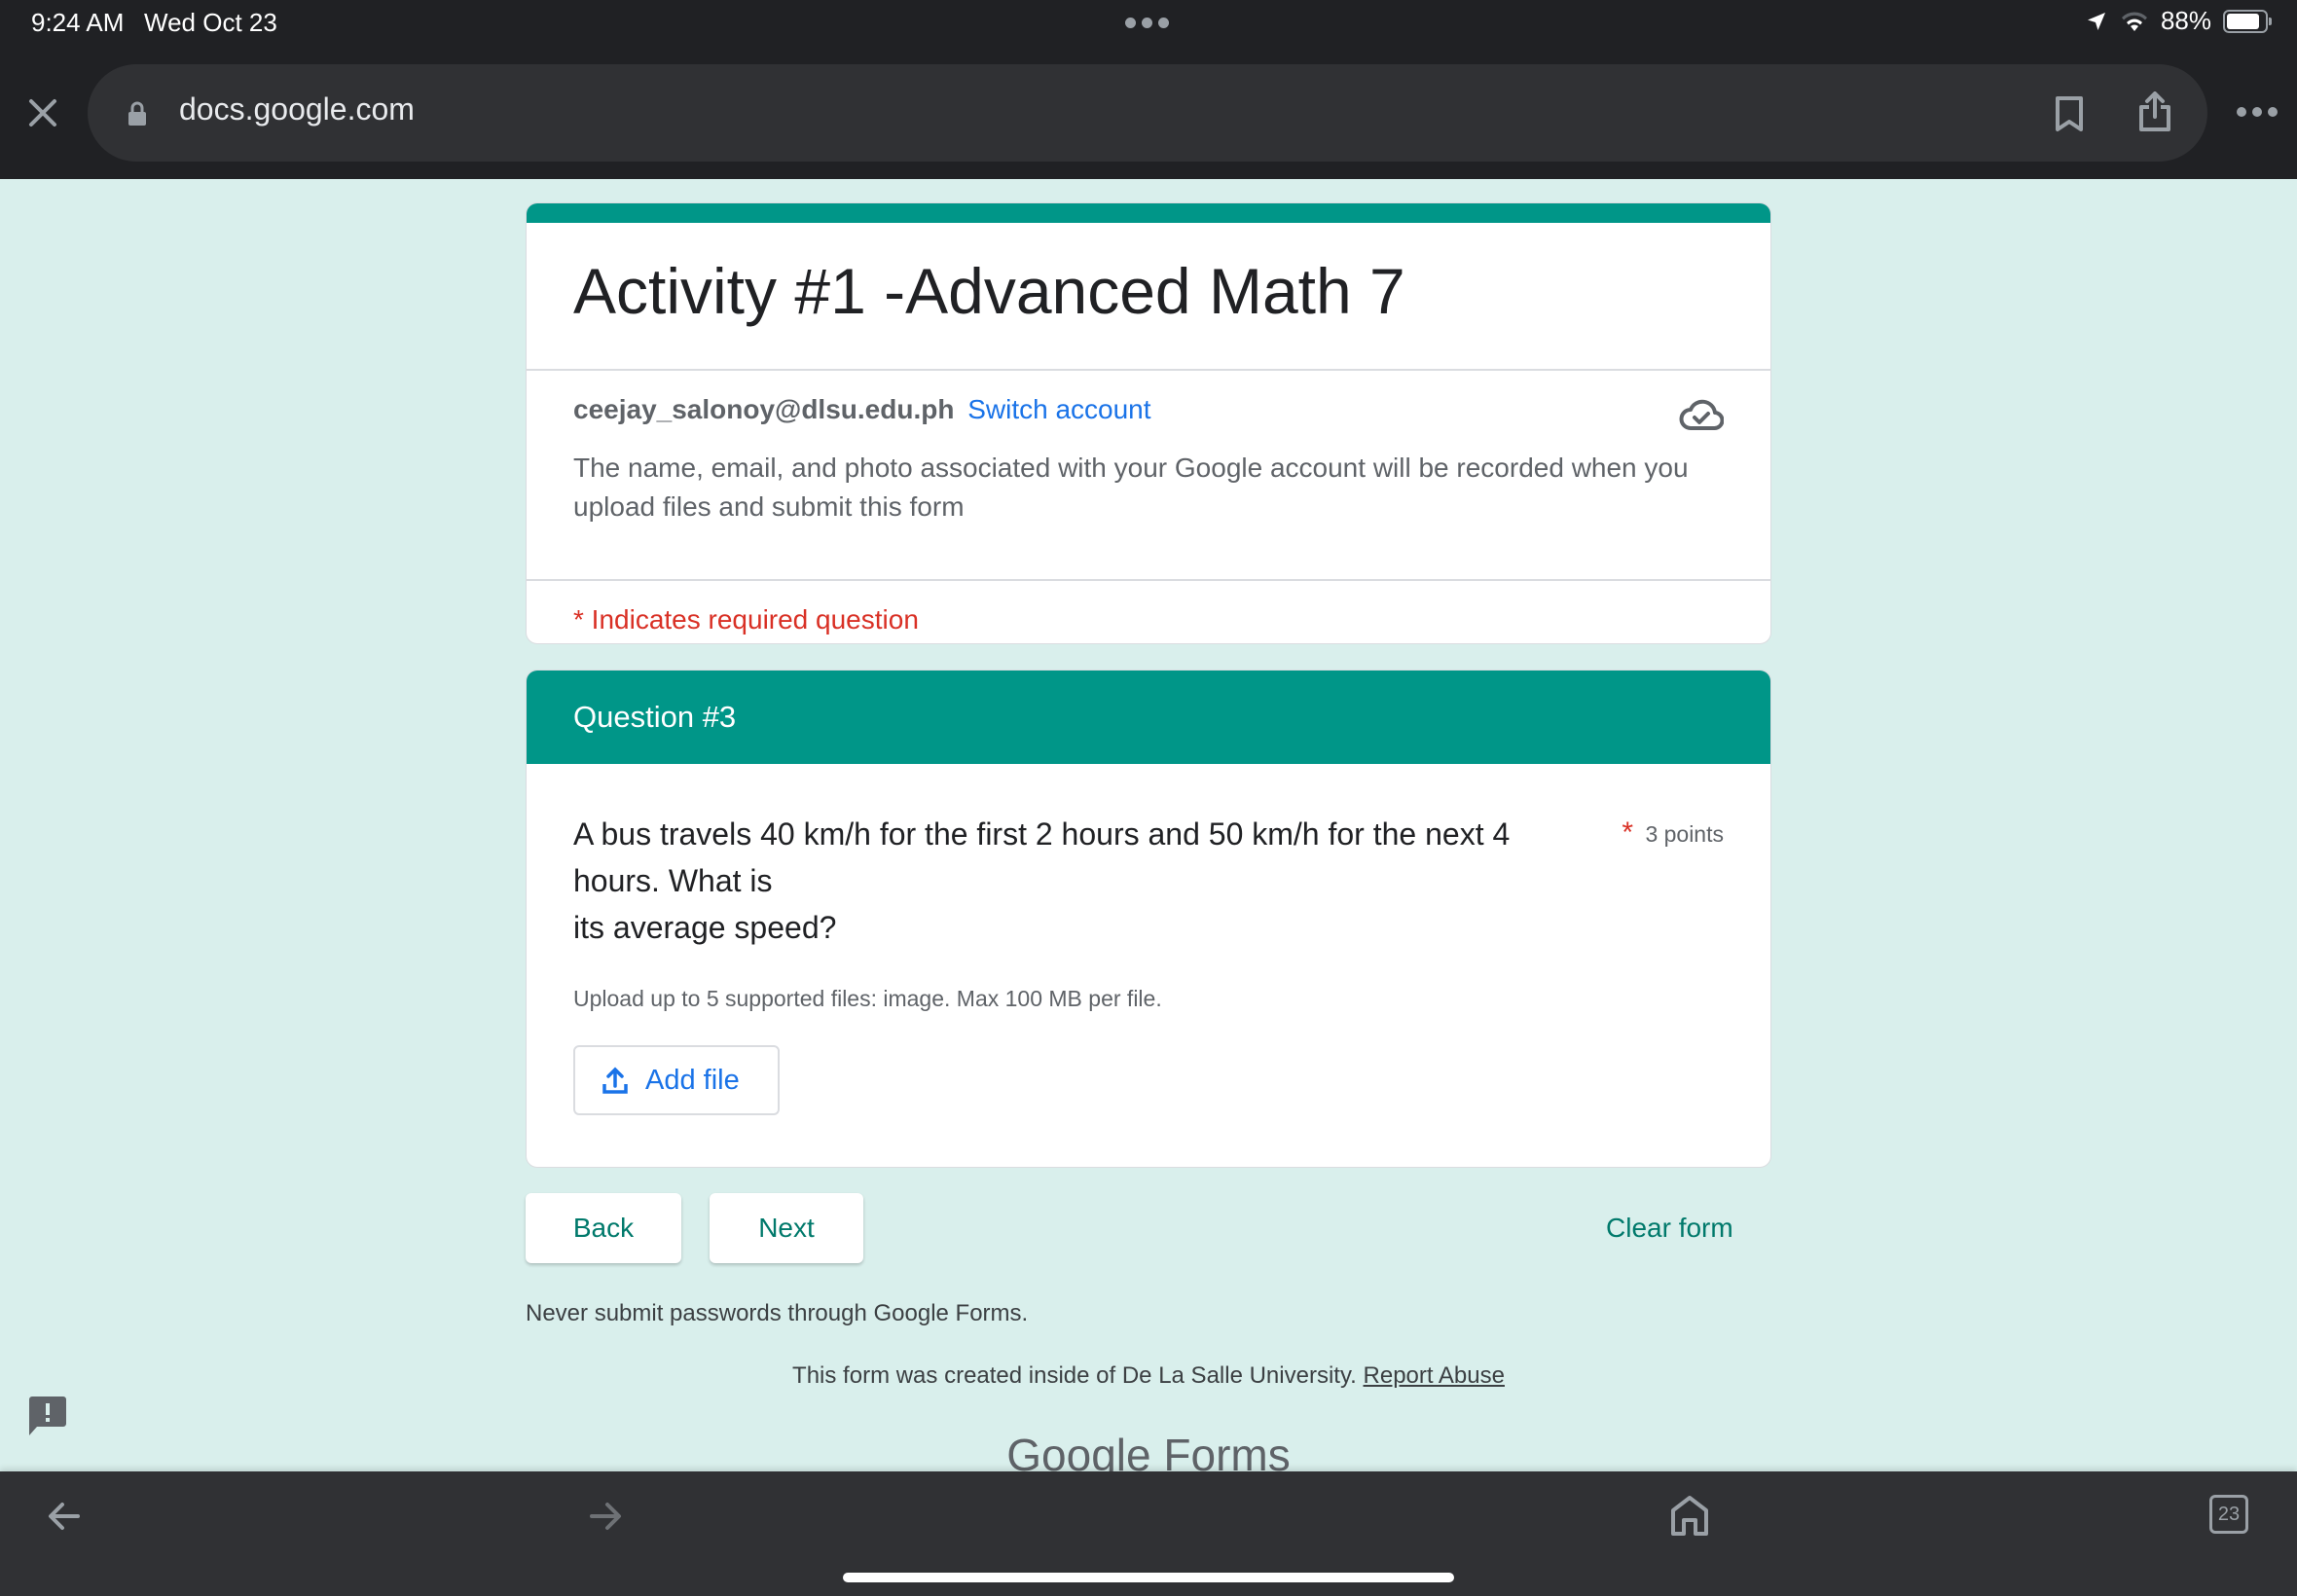  I want to click on address-bar: docs.google.com, so click(1147, 113).